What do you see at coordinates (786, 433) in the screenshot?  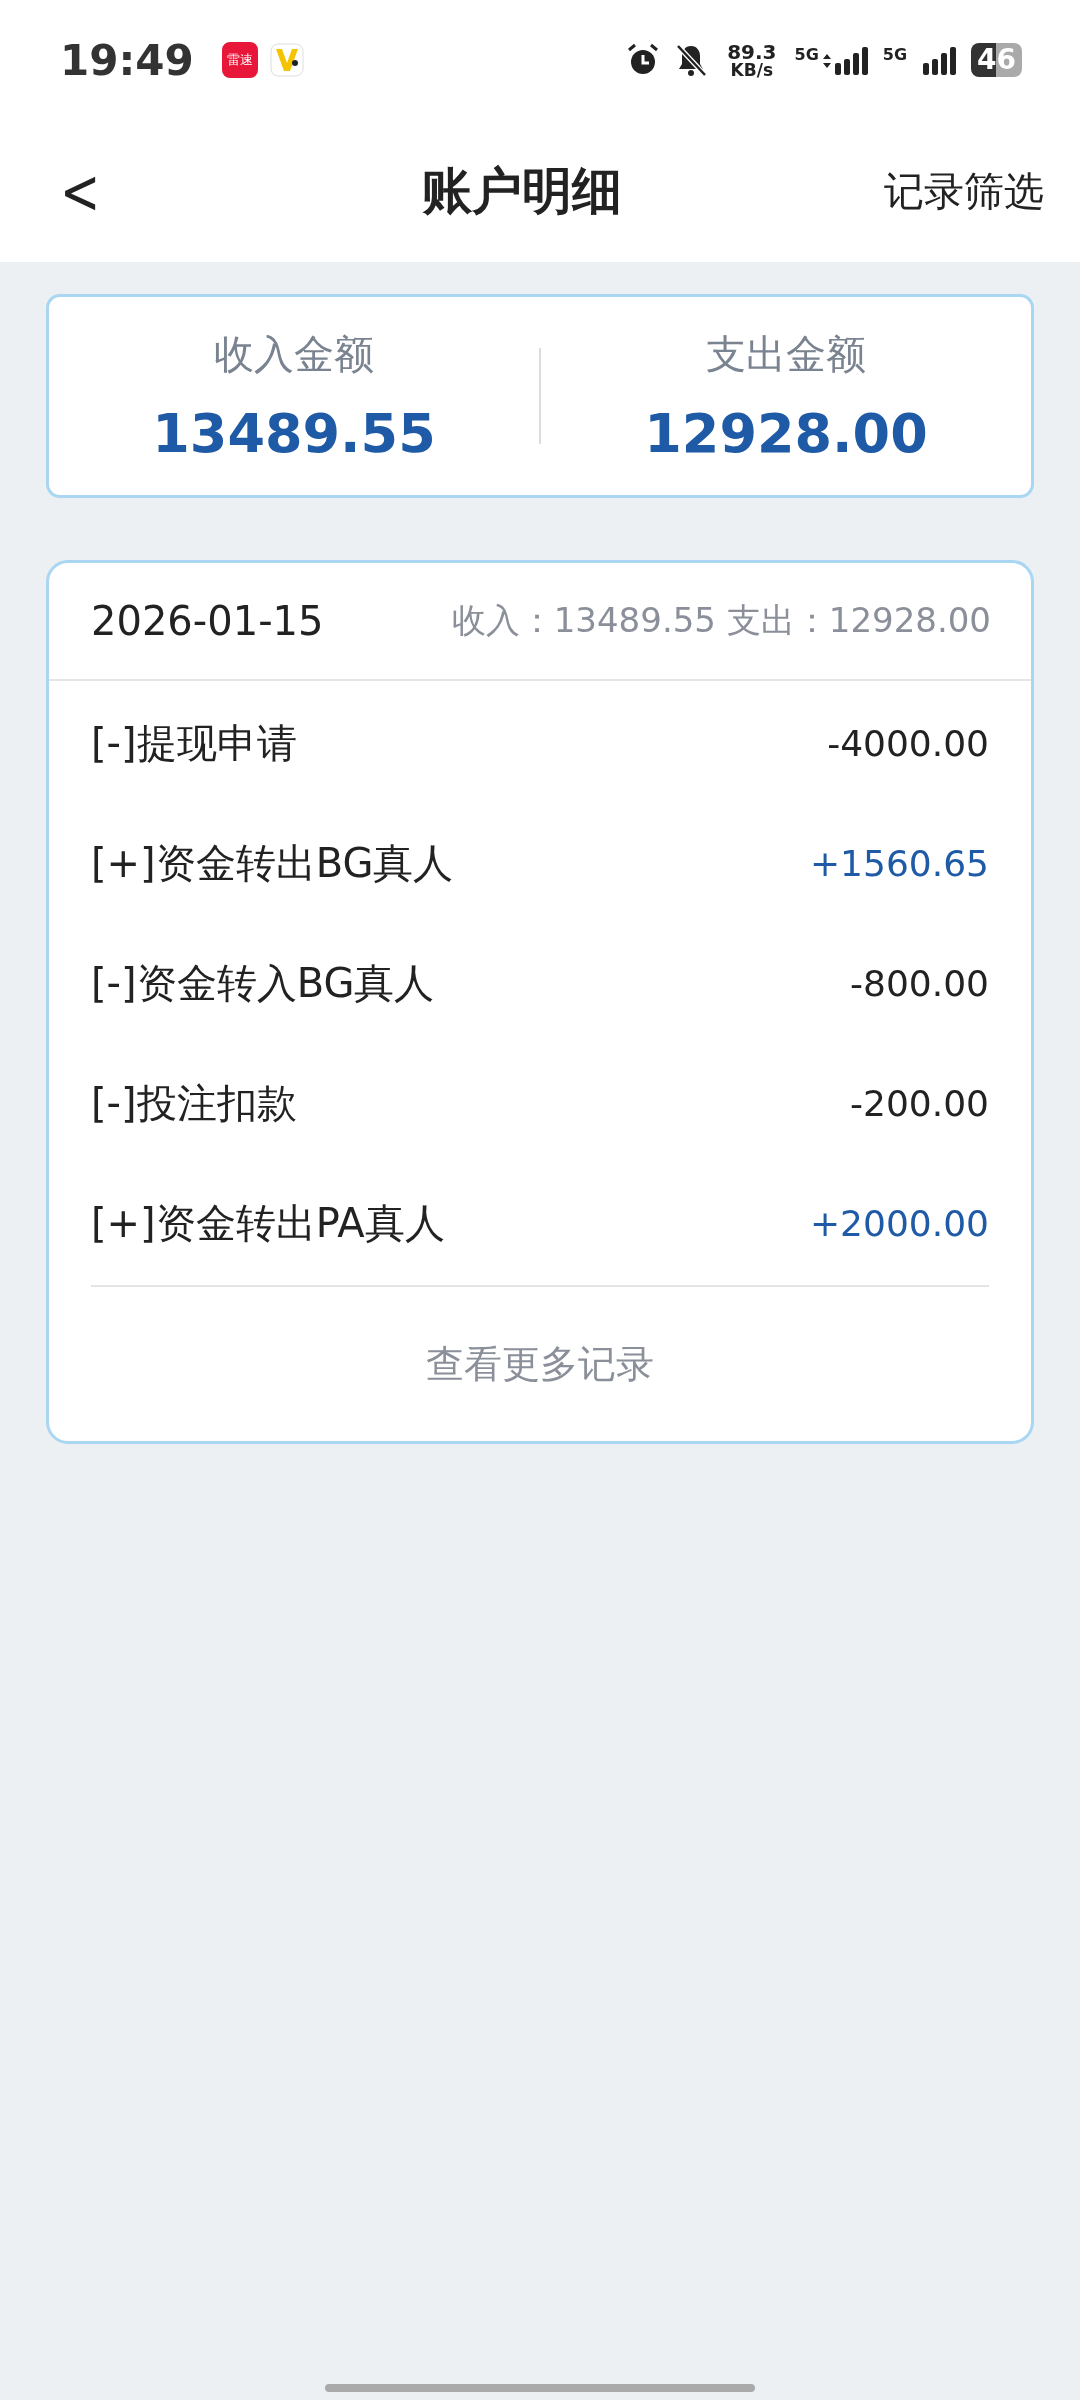 I see `summary-amount: 12928.00` at bounding box center [786, 433].